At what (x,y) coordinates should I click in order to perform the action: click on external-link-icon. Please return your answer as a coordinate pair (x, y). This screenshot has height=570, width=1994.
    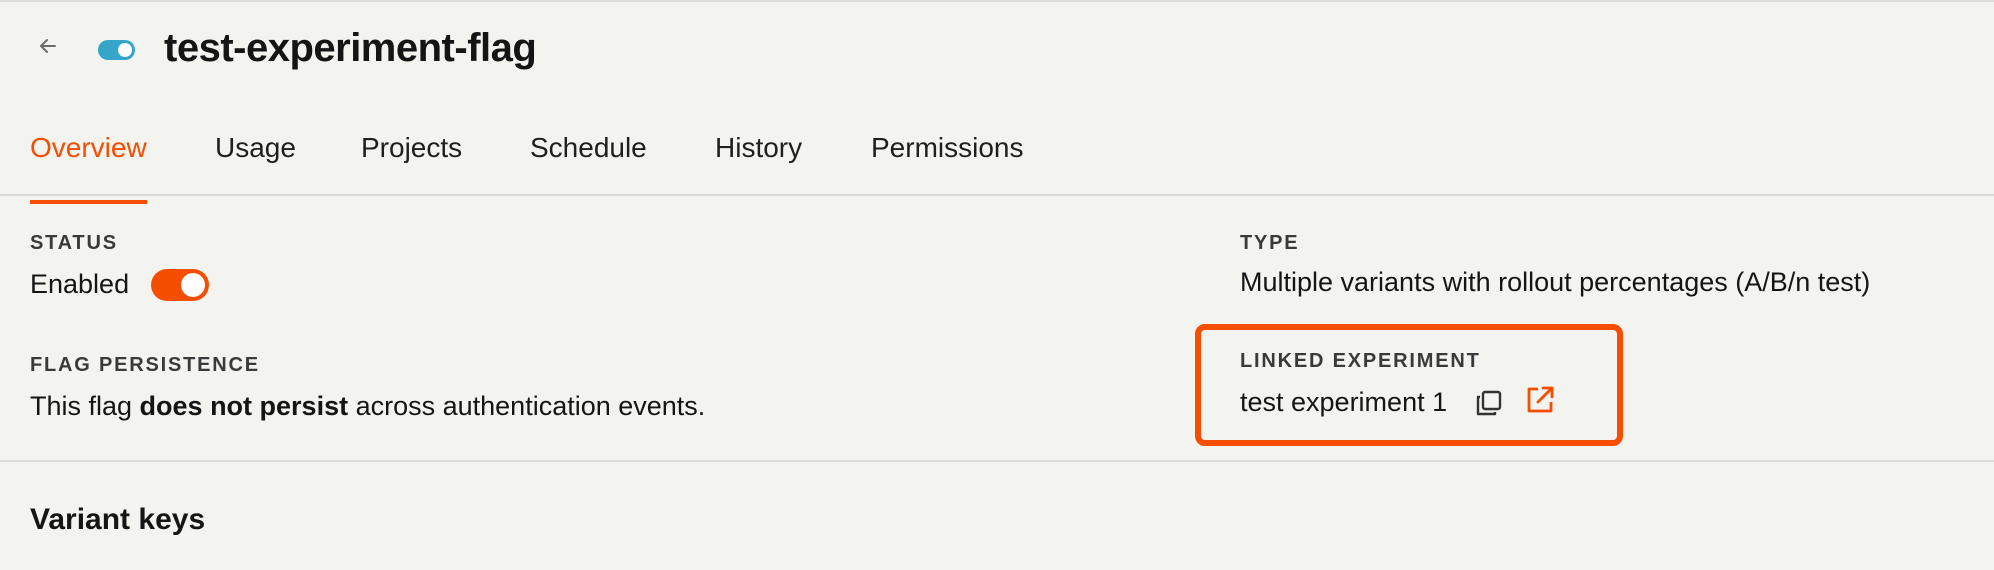
    Looking at the image, I should click on (1540, 399).